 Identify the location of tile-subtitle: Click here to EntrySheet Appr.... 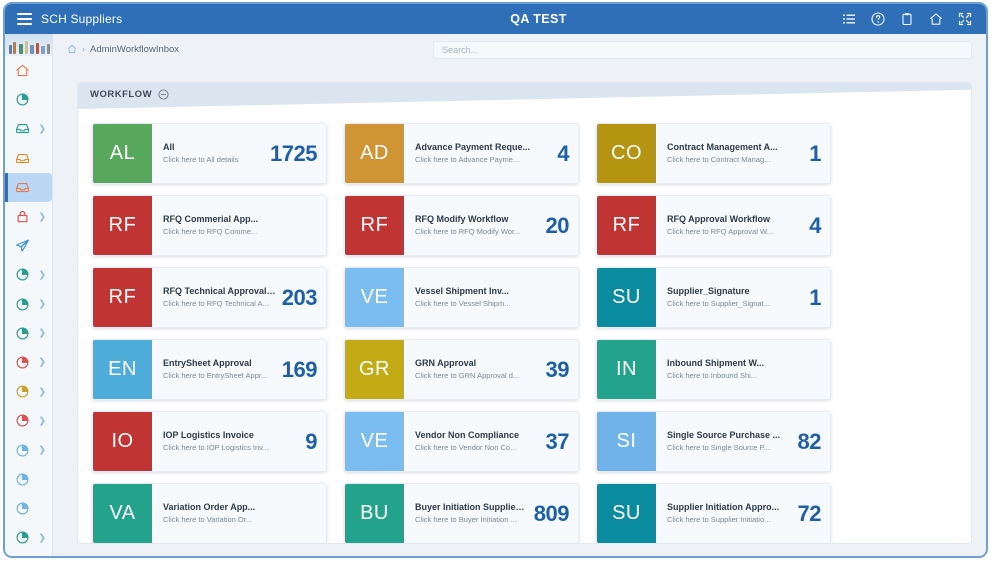
(215, 376).